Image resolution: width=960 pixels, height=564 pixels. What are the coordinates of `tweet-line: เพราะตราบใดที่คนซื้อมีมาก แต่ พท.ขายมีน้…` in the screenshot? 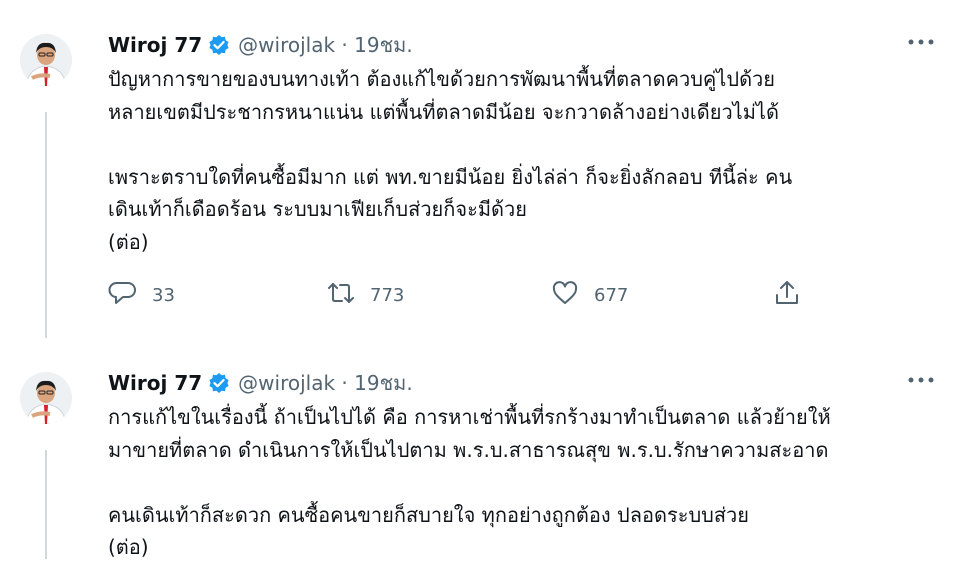 It's located at (450, 176).